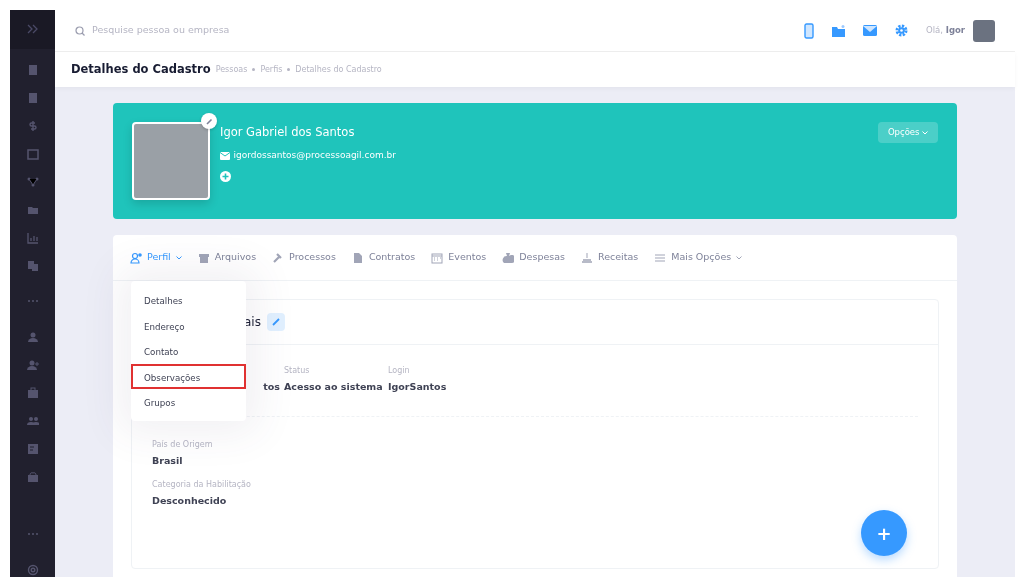 The image size is (1024, 584). What do you see at coordinates (188, 325) in the screenshot?
I see `dropdown-item: Endereço` at bounding box center [188, 325].